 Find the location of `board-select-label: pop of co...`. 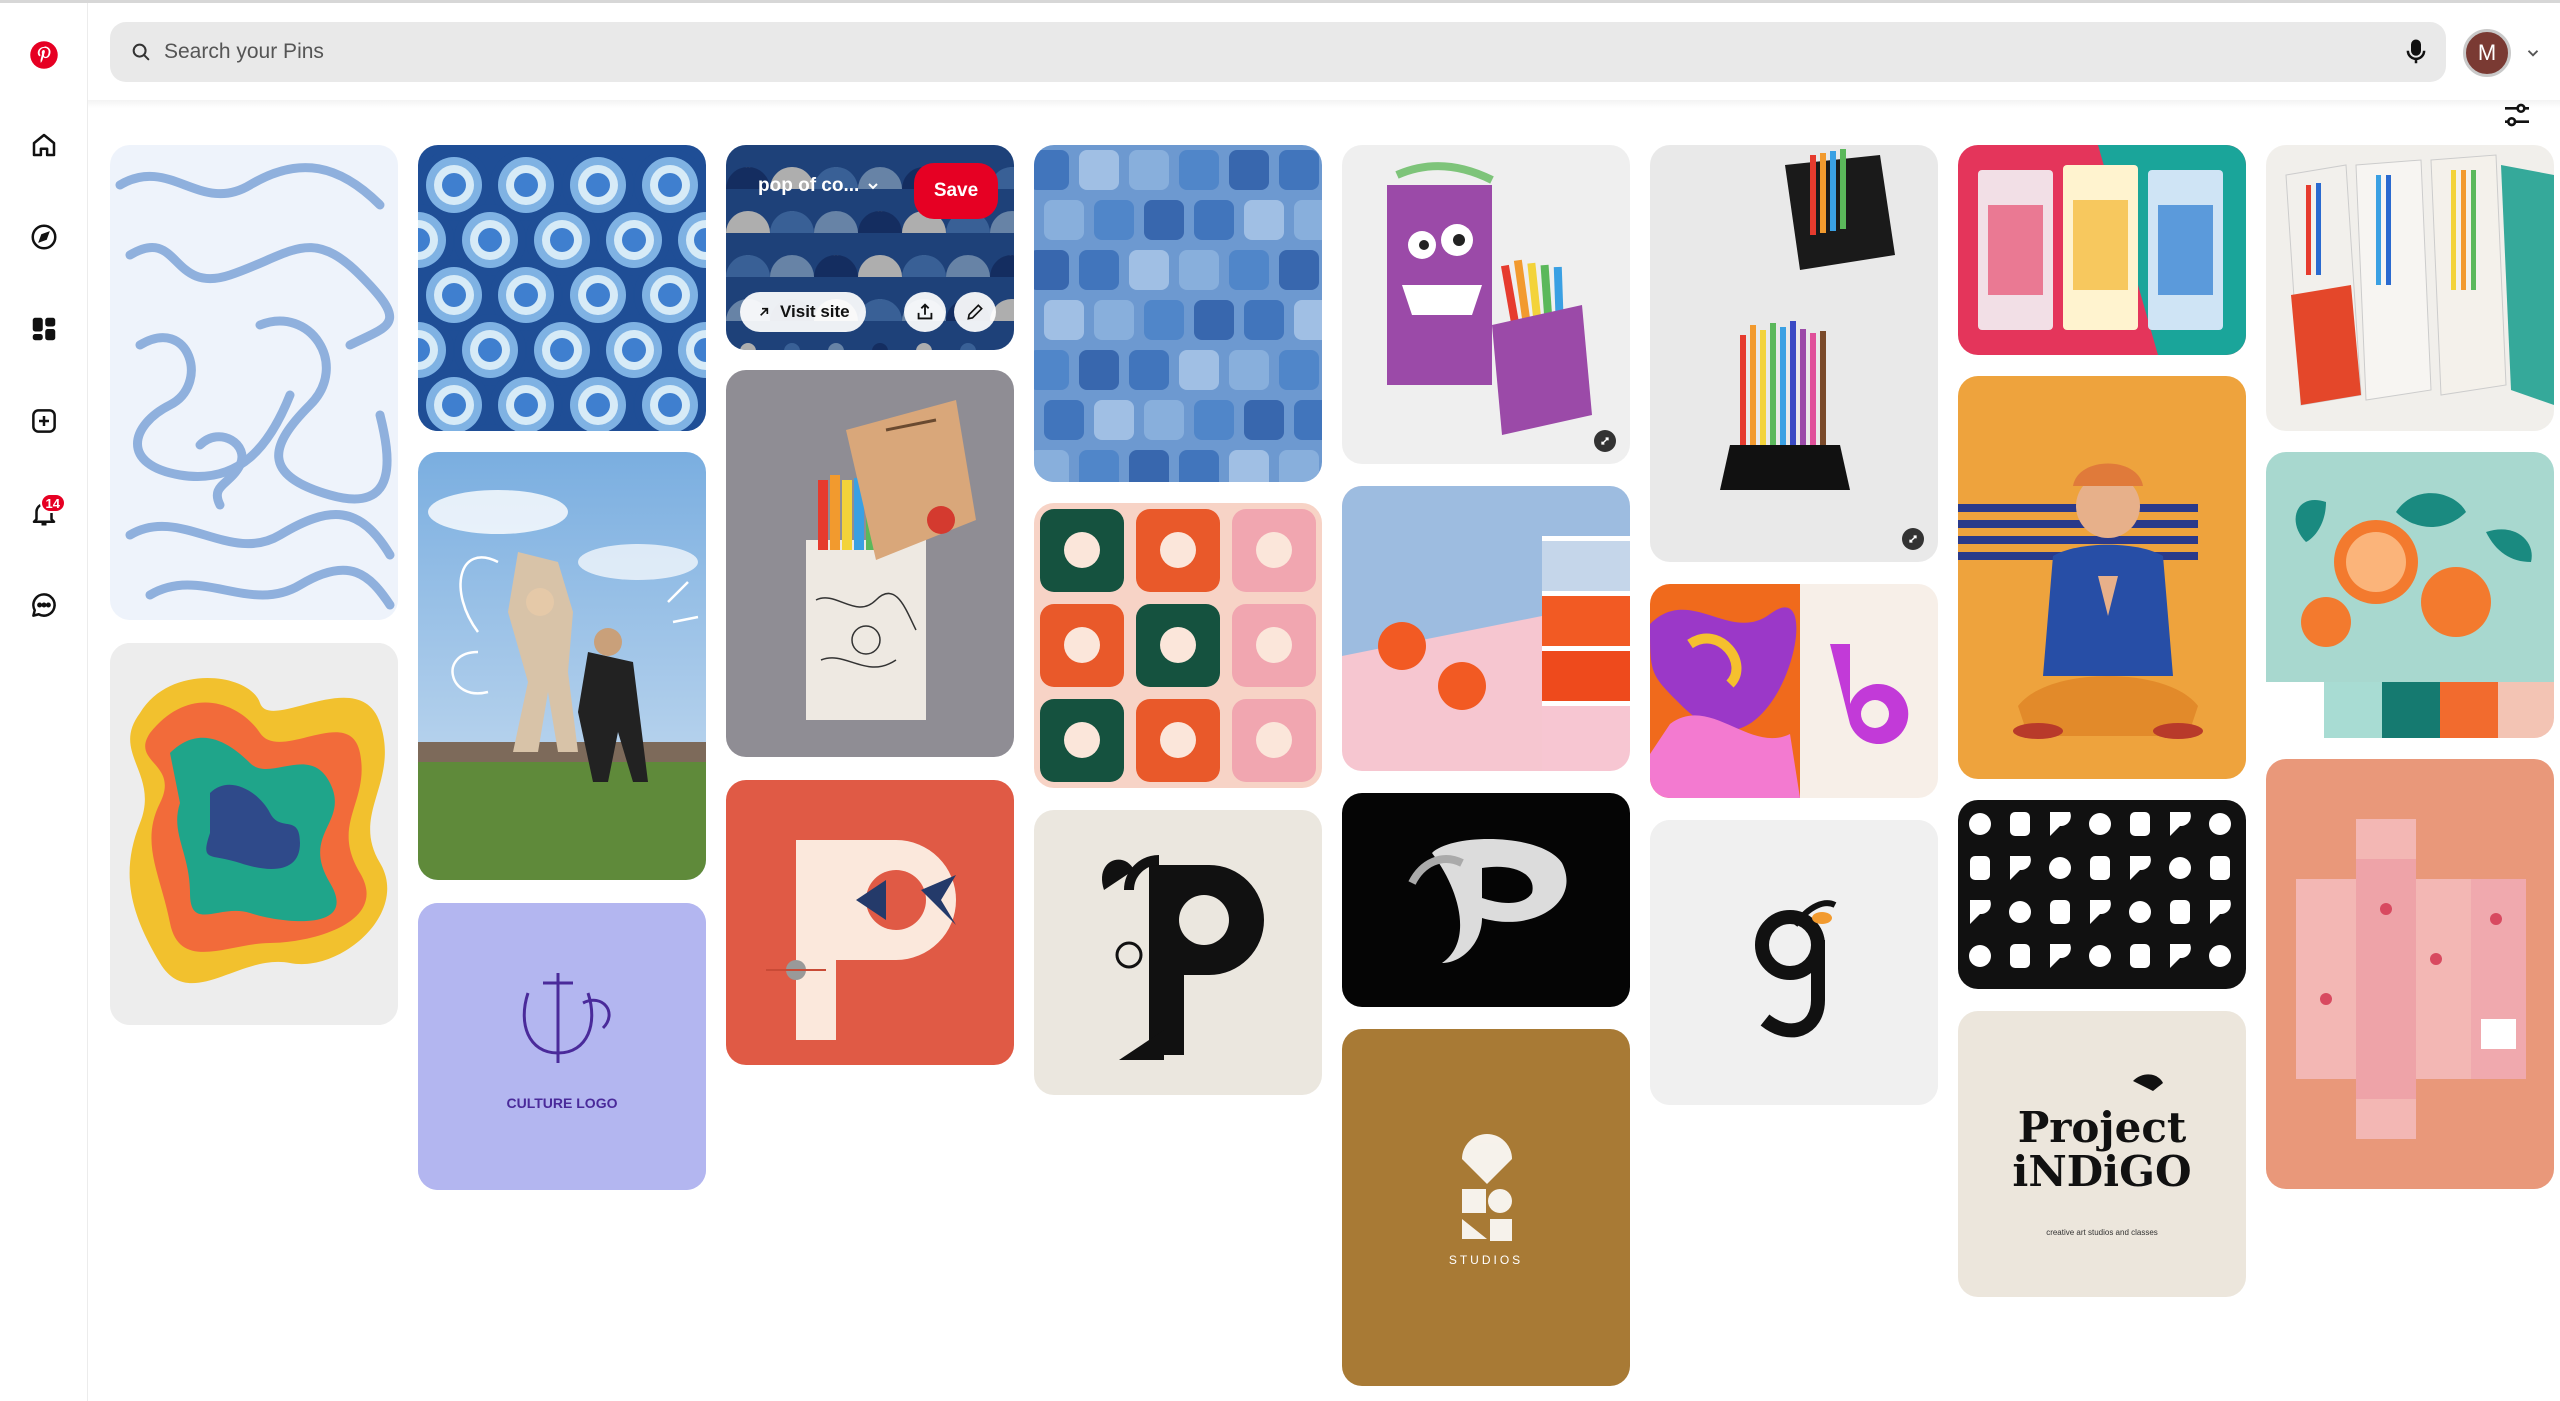

board-select-label: pop of co... is located at coordinates (809, 185).